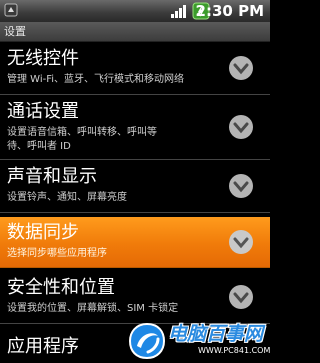 Image resolution: width=320 pixels, height=363 pixels. I want to click on setting-title: 通话设置, so click(43, 111).